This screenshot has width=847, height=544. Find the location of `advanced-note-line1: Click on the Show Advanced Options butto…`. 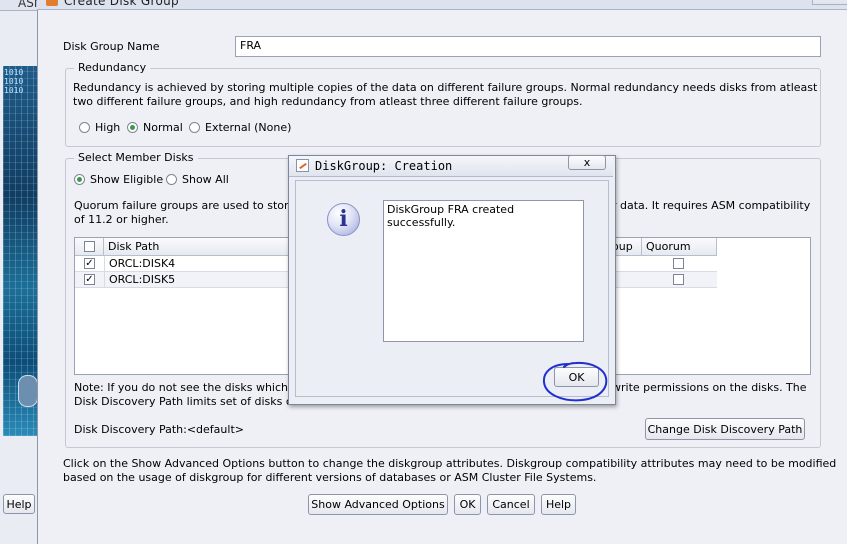

advanced-note-line1: Click on the Show Advanced Options butto… is located at coordinates (450, 463).